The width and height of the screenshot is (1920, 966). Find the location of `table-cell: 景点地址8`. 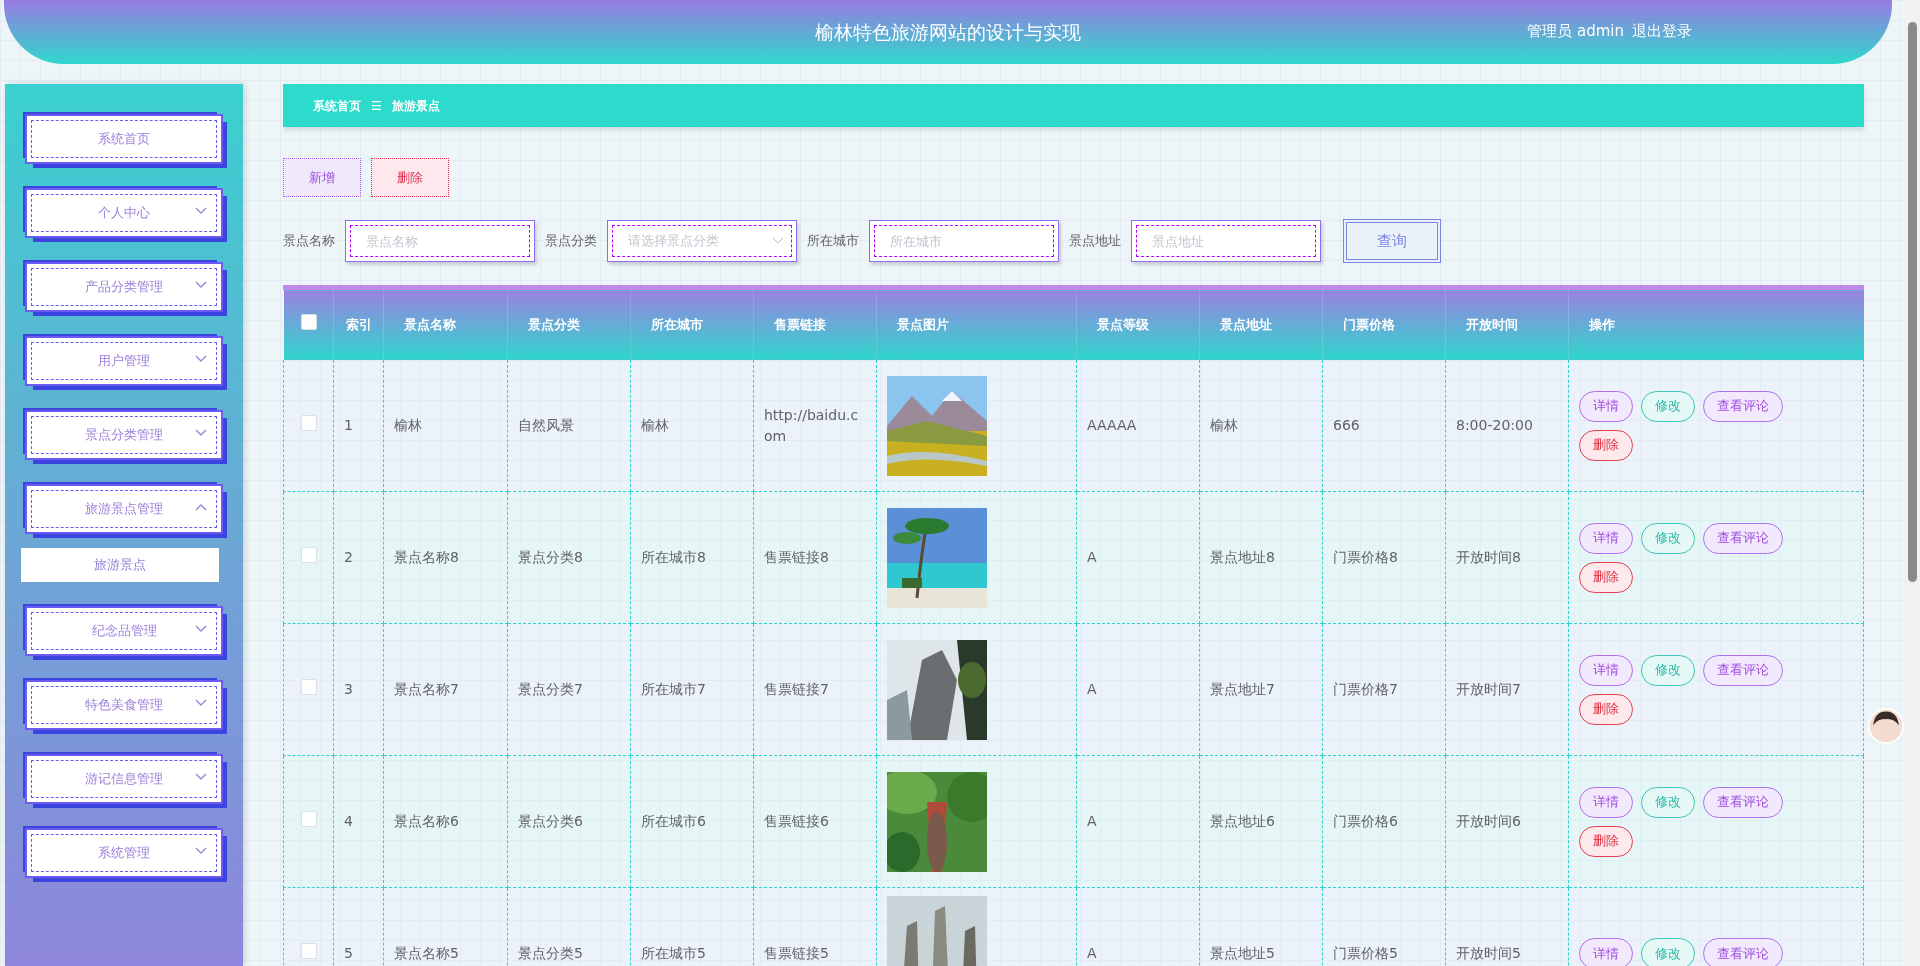

table-cell: 景点地址8 is located at coordinates (1242, 557).